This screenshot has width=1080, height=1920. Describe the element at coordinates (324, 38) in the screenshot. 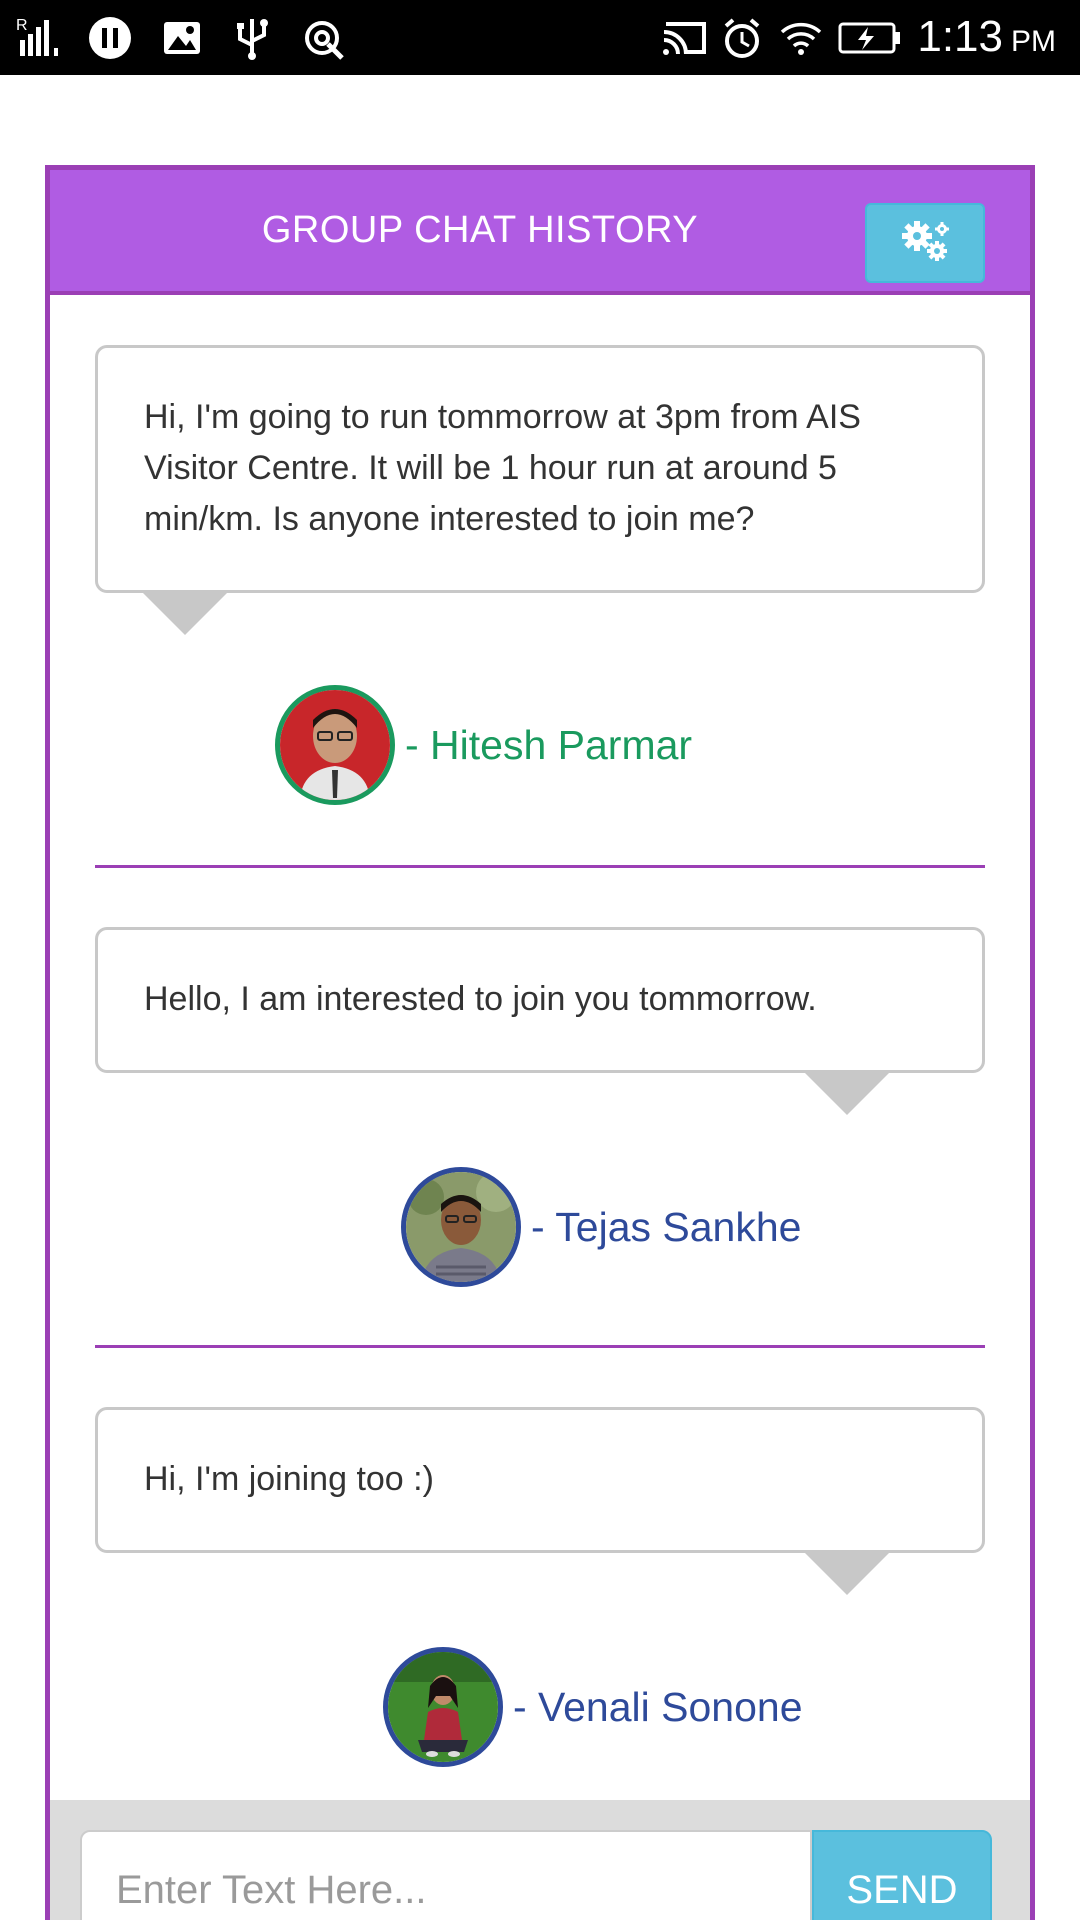

I see `location-icon` at that location.